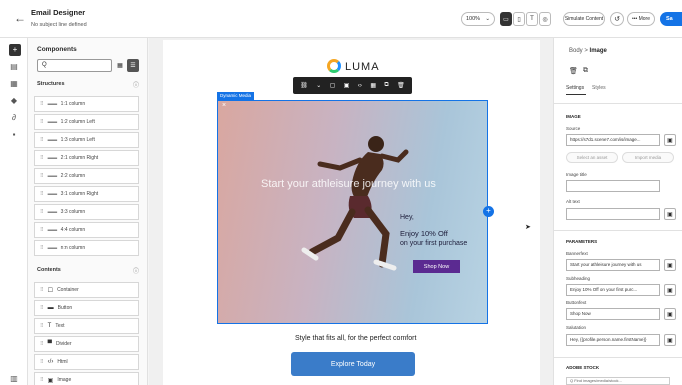 This screenshot has width=682, height=385. What do you see at coordinates (120, 65) in the screenshot?
I see `grid-view-icon: ▦` at bounding box center [120, 65].